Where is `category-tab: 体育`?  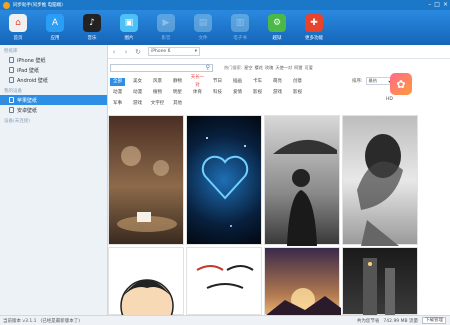
category-tab: 体育 is located at coordinates (197, 93).